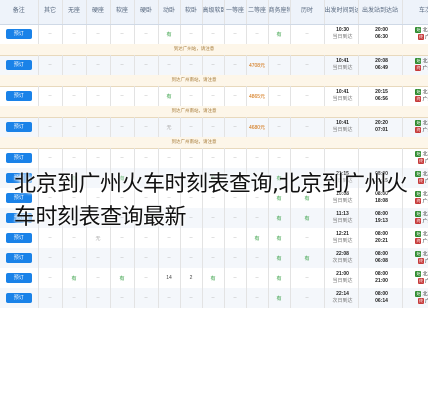 The image size is (428, 400). Describe the element at coordinates (169, 12) in the screenshot. I see `column-header: 动卧` at that location.